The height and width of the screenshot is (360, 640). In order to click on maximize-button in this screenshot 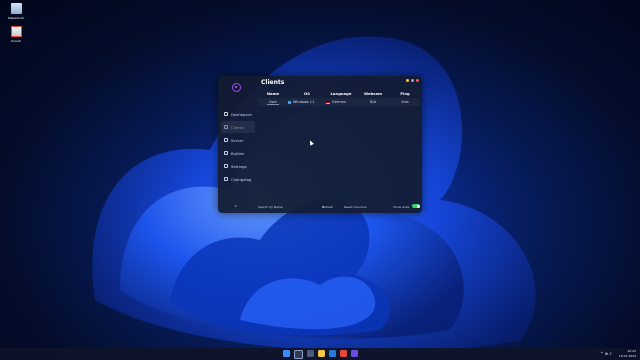, I will do `click(412, 80)`.